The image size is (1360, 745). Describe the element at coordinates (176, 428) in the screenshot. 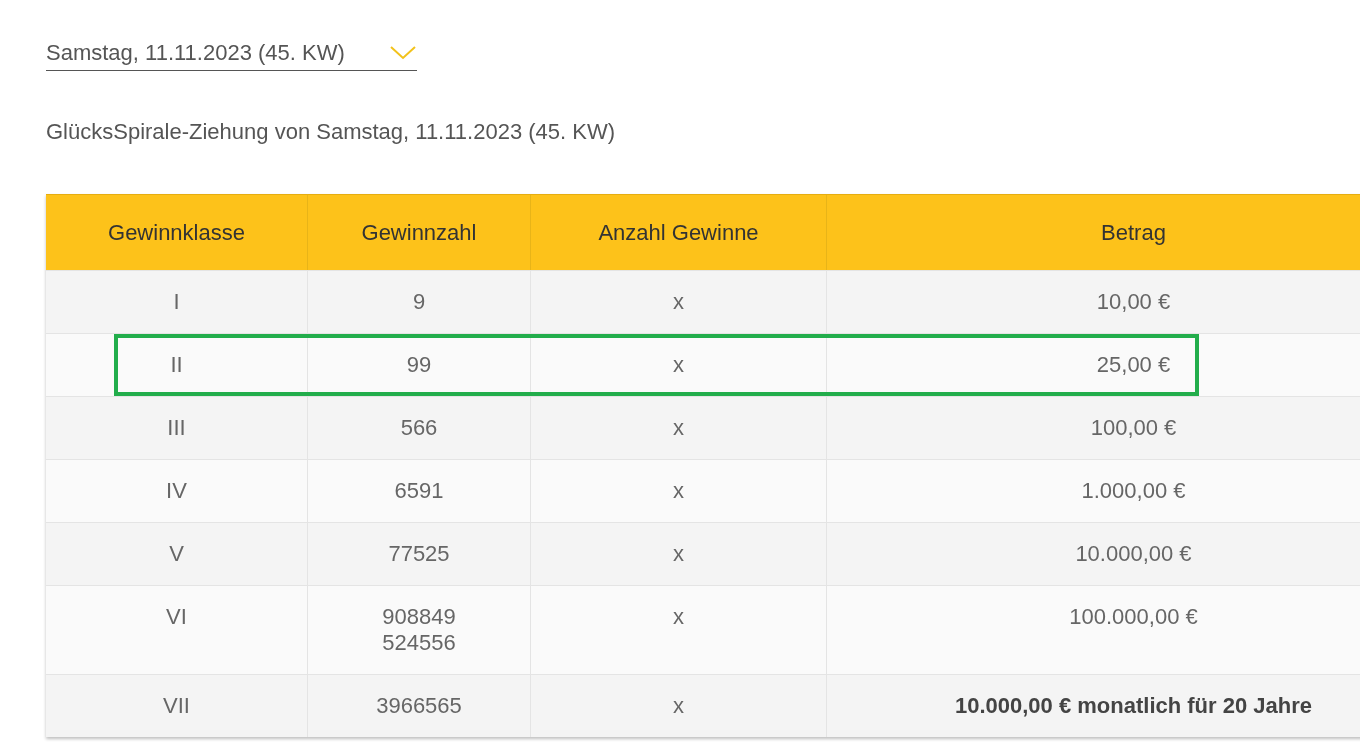

I see `table-cell-text: III` at that location.